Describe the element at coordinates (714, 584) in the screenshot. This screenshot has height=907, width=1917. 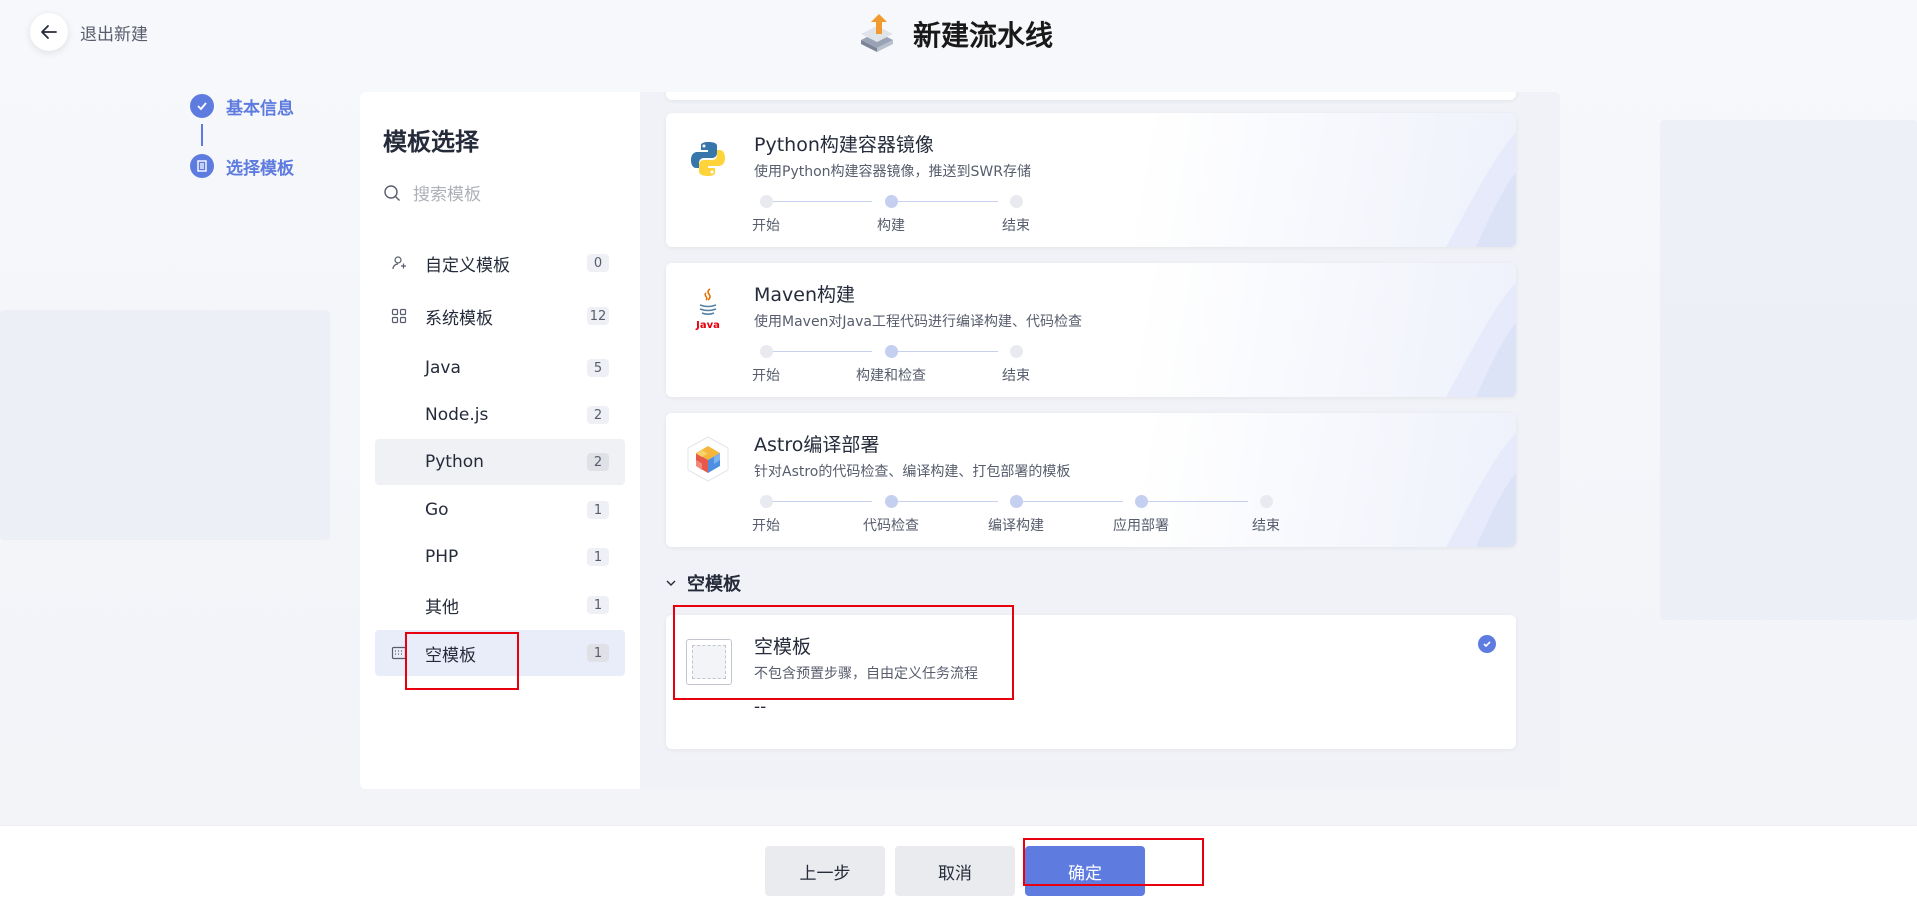
I see `section-title: 空模板` at that location.